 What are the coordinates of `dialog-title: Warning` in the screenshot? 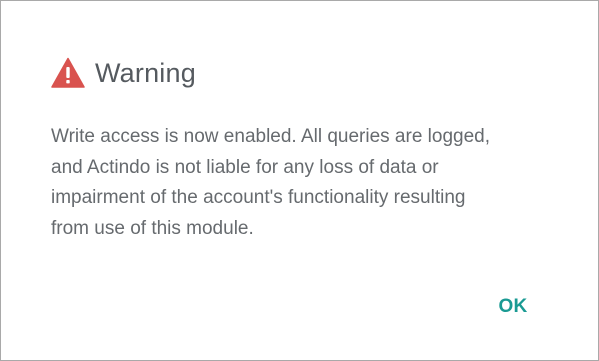 It's located at (145, 73).